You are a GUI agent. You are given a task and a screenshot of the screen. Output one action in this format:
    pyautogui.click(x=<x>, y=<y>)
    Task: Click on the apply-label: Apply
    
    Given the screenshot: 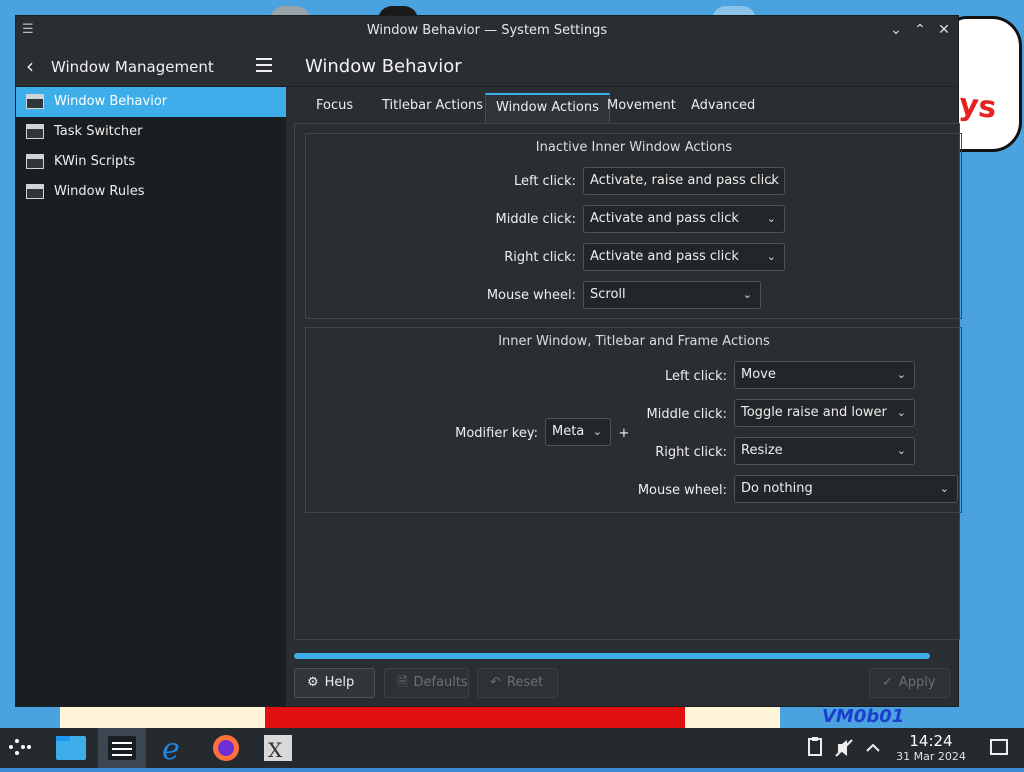 What is the action you would take?
    pyautogui.click(x=917, y=682)
    